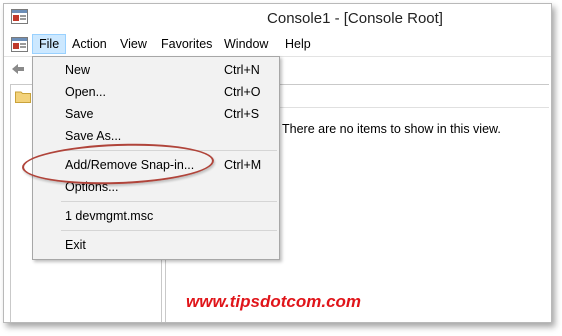 The height and width of the screenshot is (336, 562). Describe the element at coordinates (242, 92) in the screenshot. I see `menu-item-shortcut: Ctrl+O` at that location.